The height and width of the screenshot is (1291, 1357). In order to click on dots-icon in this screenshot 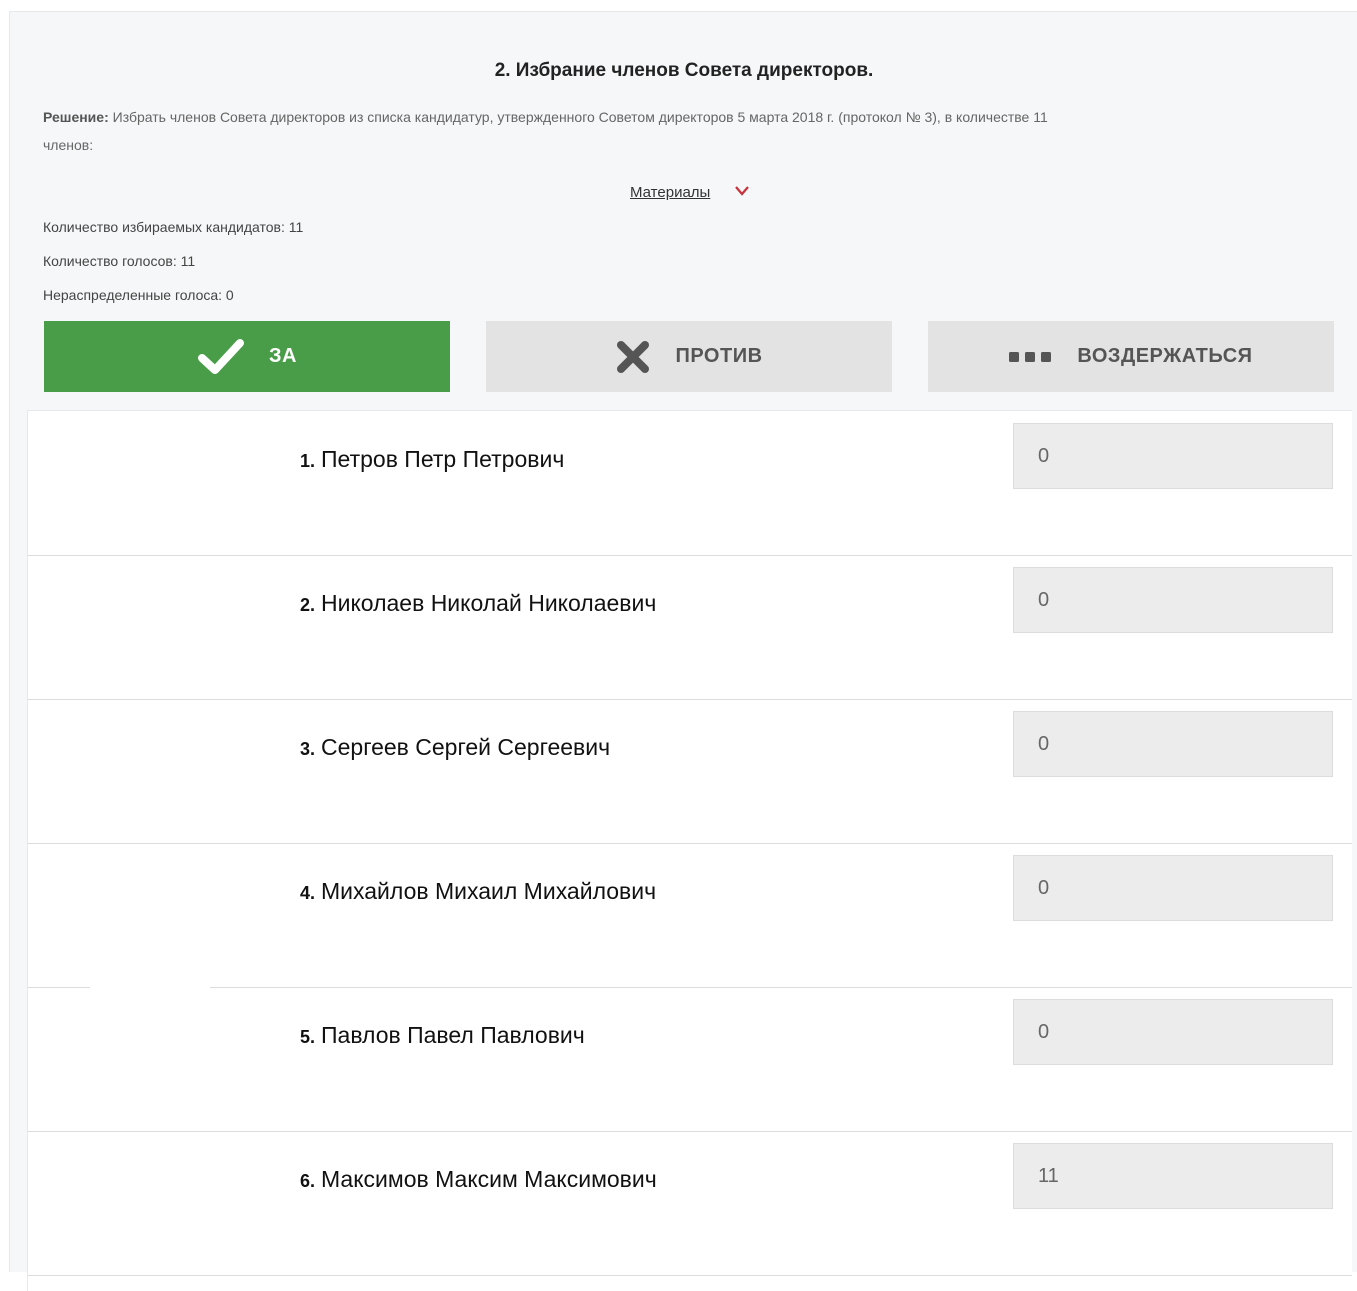, I will do `click(1031, 357)`.